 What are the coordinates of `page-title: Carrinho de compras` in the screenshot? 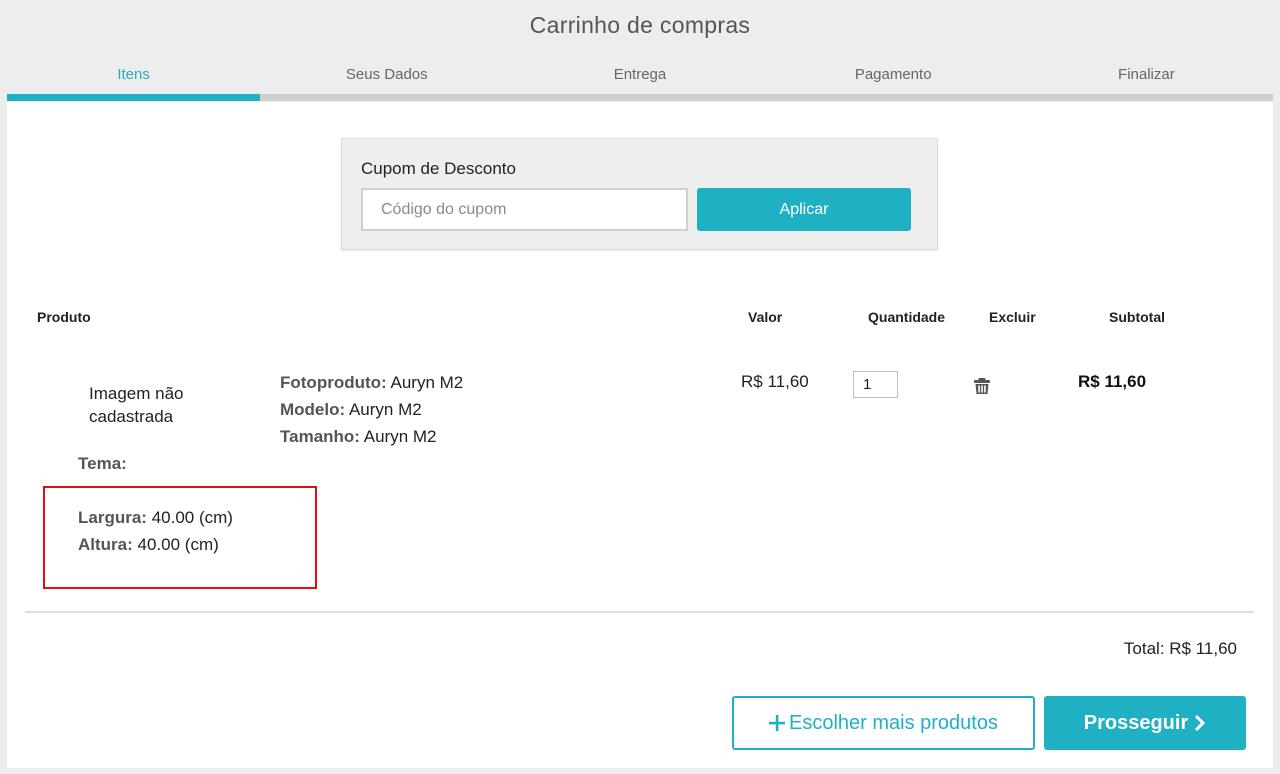 It's located at (640, 25).